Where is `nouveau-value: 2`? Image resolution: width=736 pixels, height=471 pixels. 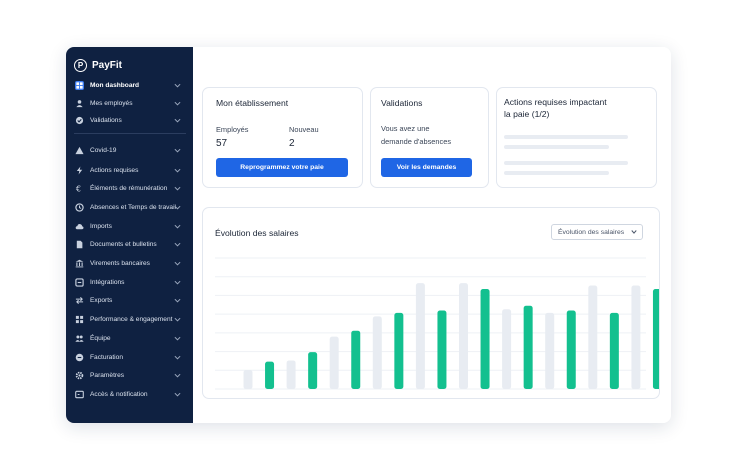 nouveau-value: 2 is located at coordinates (292, 143).